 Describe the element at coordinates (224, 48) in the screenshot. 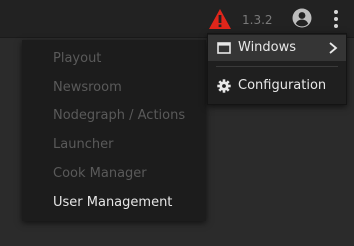

I see `window-icon` at that location.